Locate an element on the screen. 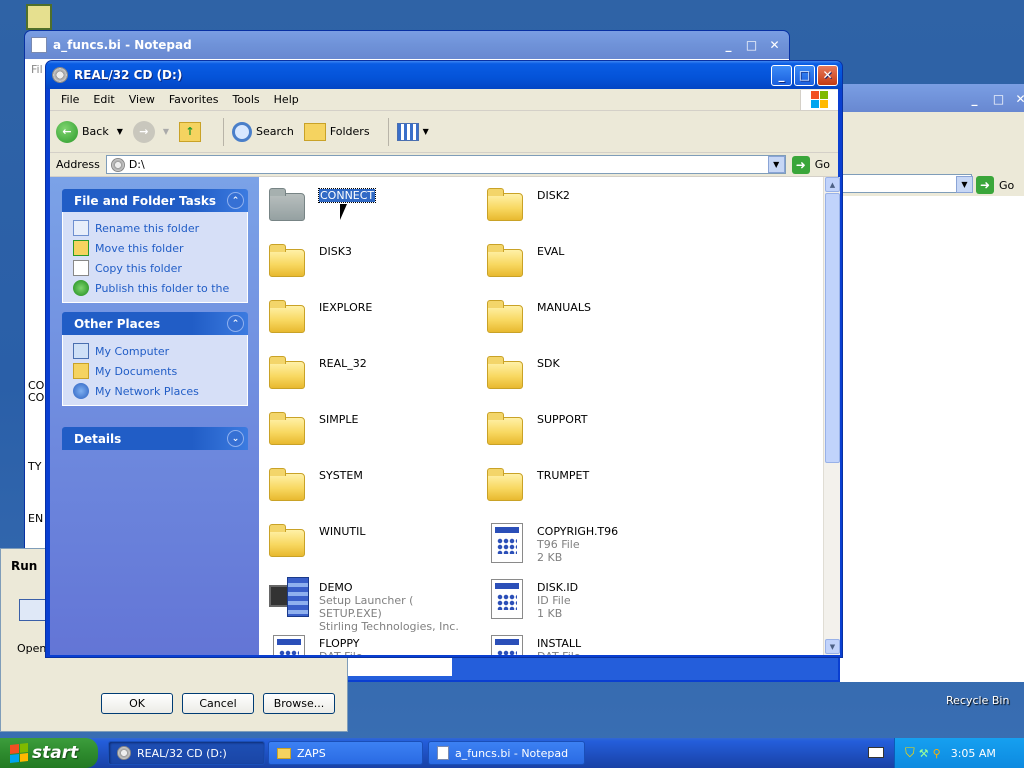 The image size is (1024, 768). folder-item: MANUALS is located at coordinates (590, 320).